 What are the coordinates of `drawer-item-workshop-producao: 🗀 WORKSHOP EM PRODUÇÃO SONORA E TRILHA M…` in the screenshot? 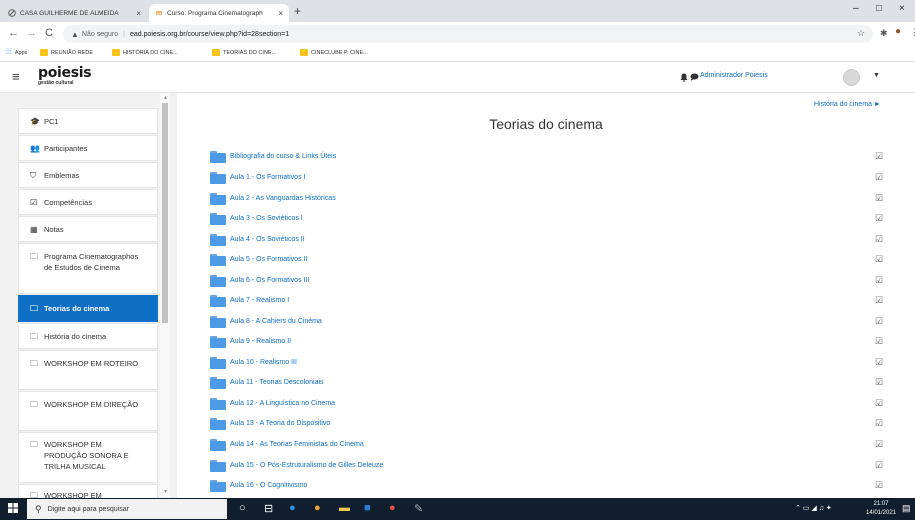 It's located at (88, 457).